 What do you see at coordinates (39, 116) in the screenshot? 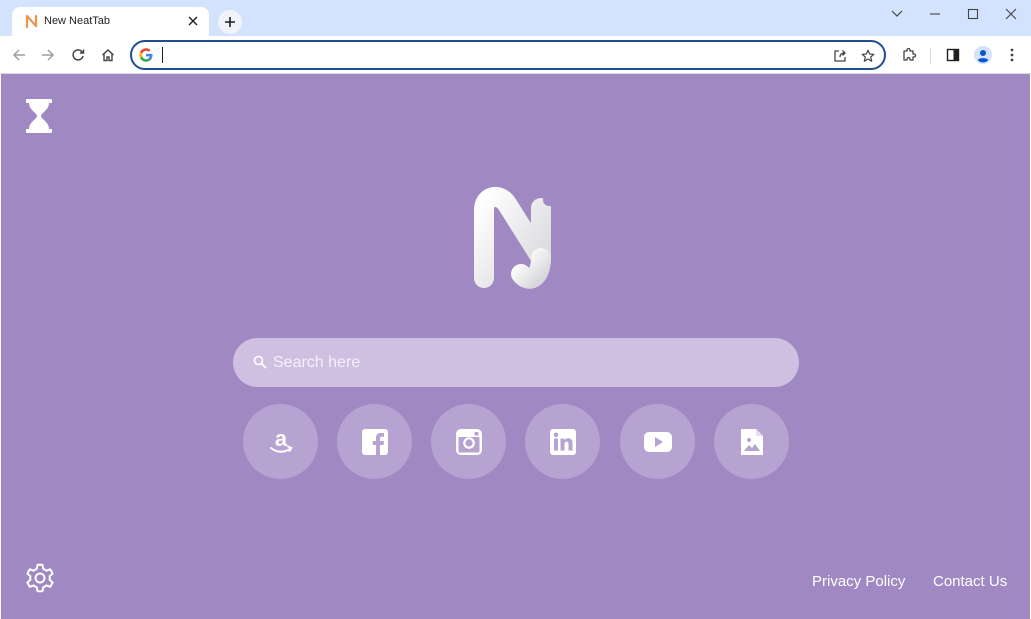
I see `hourglass-icon` at bounding box center [39, 116].